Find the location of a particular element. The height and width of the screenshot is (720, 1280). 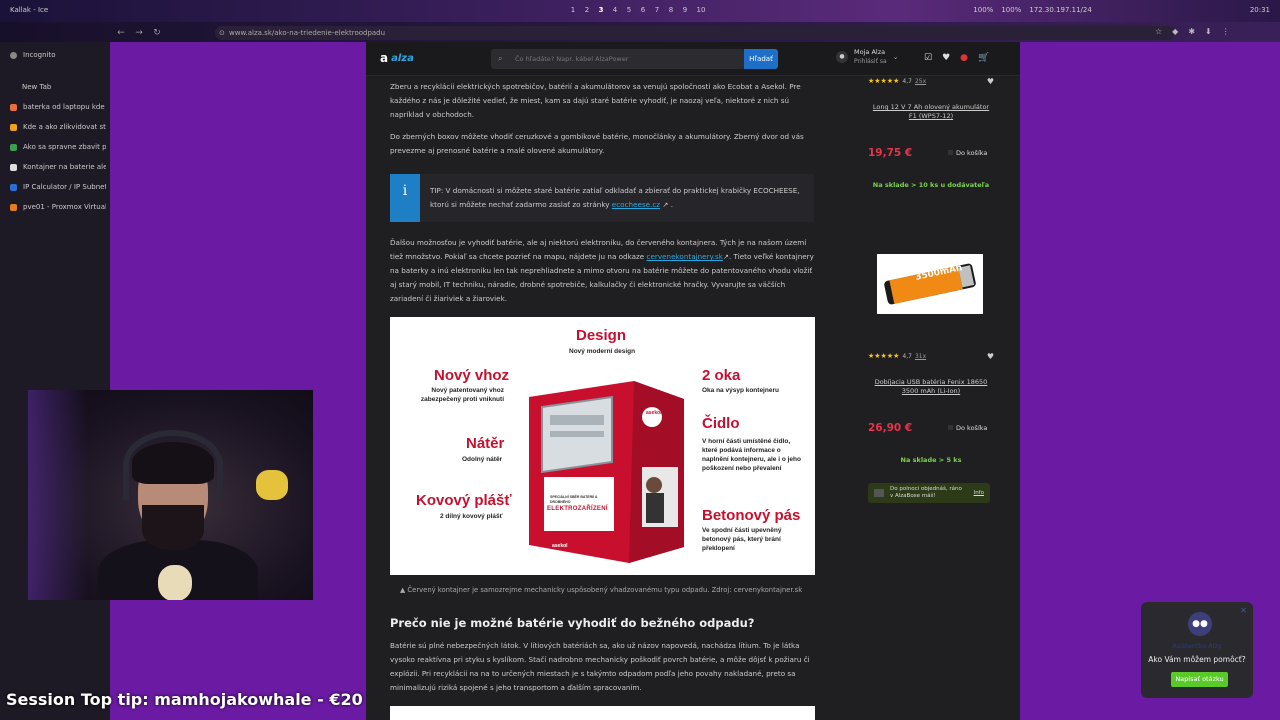

tab-label: Kde a ako zlikvidovat sta is located at coordinates (64, 127).